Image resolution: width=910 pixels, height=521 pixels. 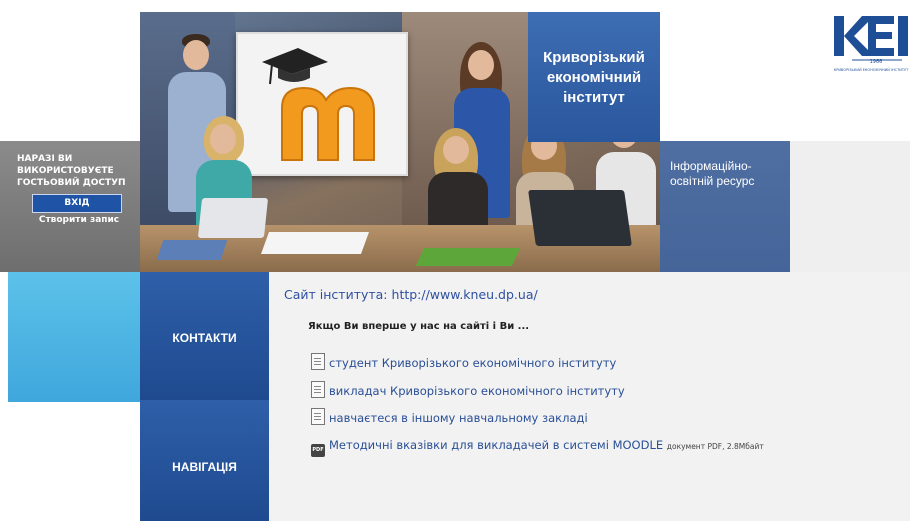 What do you see at coordinates (850, 206) in the screenshot?
I see `right-grey-panel` at bounding box center [850, 206].